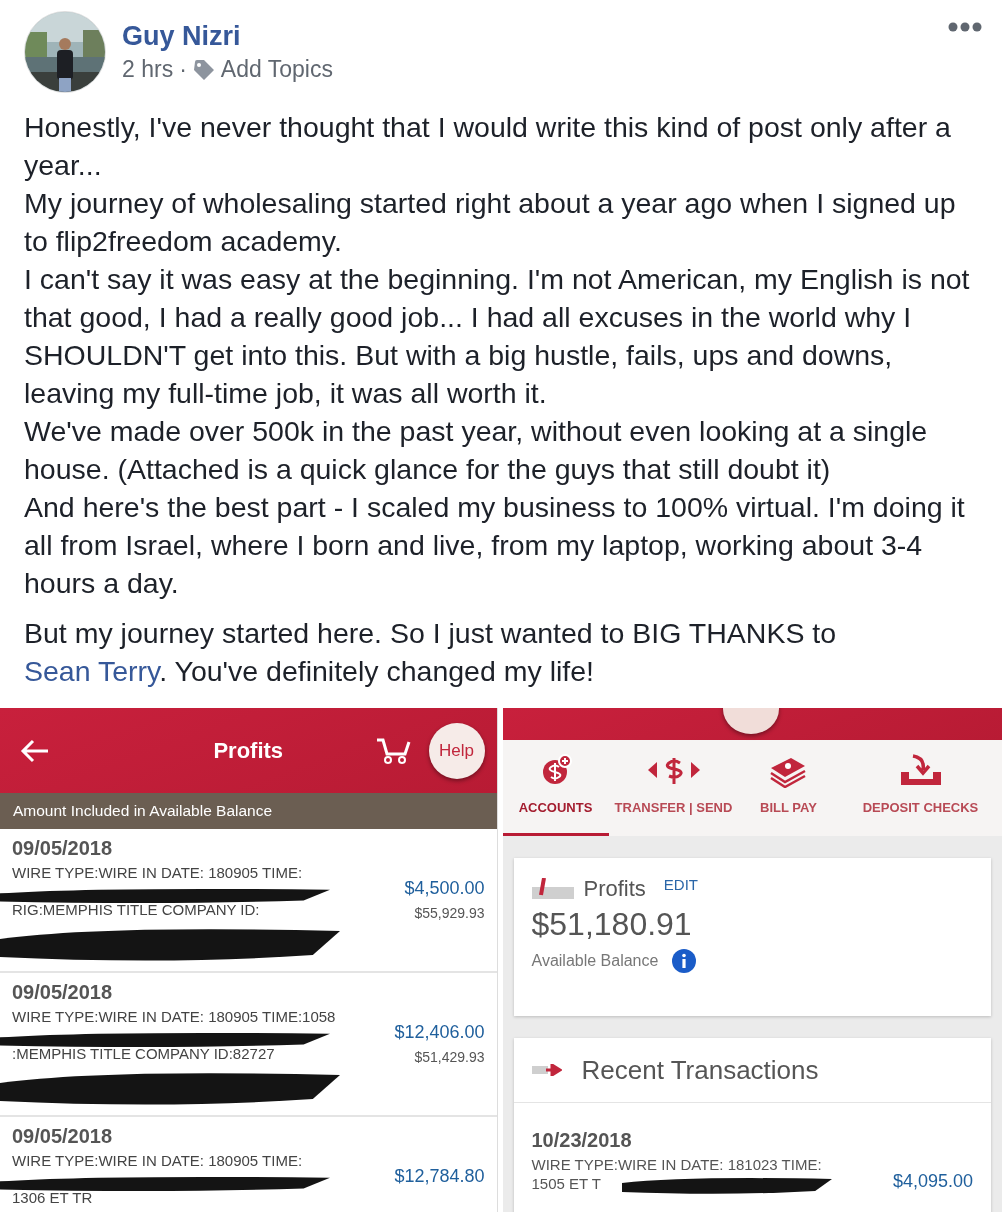 The image size is (1002, 1212). What do you see at coordinates (684, 961) in the screenshot?
I see `info-icon` at bounding box center [684, 961].